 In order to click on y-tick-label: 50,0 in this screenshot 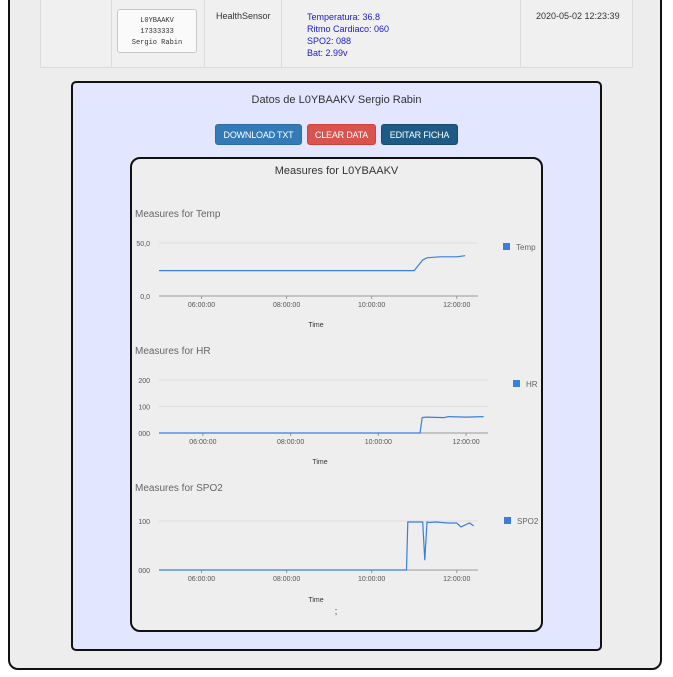, I will do `click(143, 244)`.